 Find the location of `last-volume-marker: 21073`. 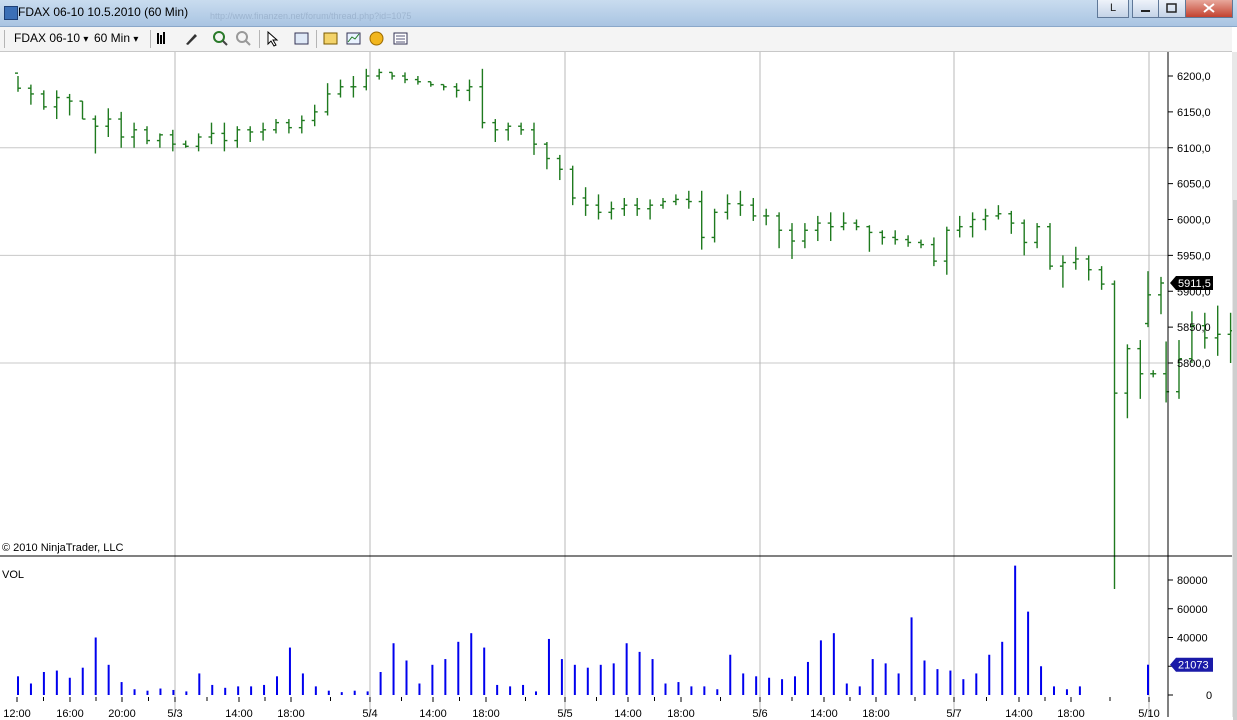

last-volume-marker: 21073 is located at coordinates (1191, 664).